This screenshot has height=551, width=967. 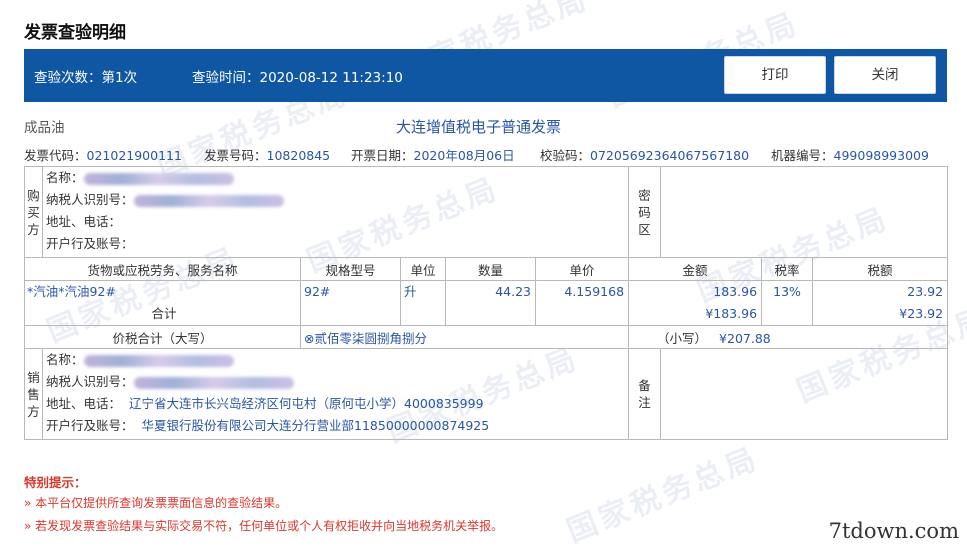 What do you see at coordinates (158, 360) in the screenshot?
I see `redacted-seller-name` at bounding box center [158, 360].